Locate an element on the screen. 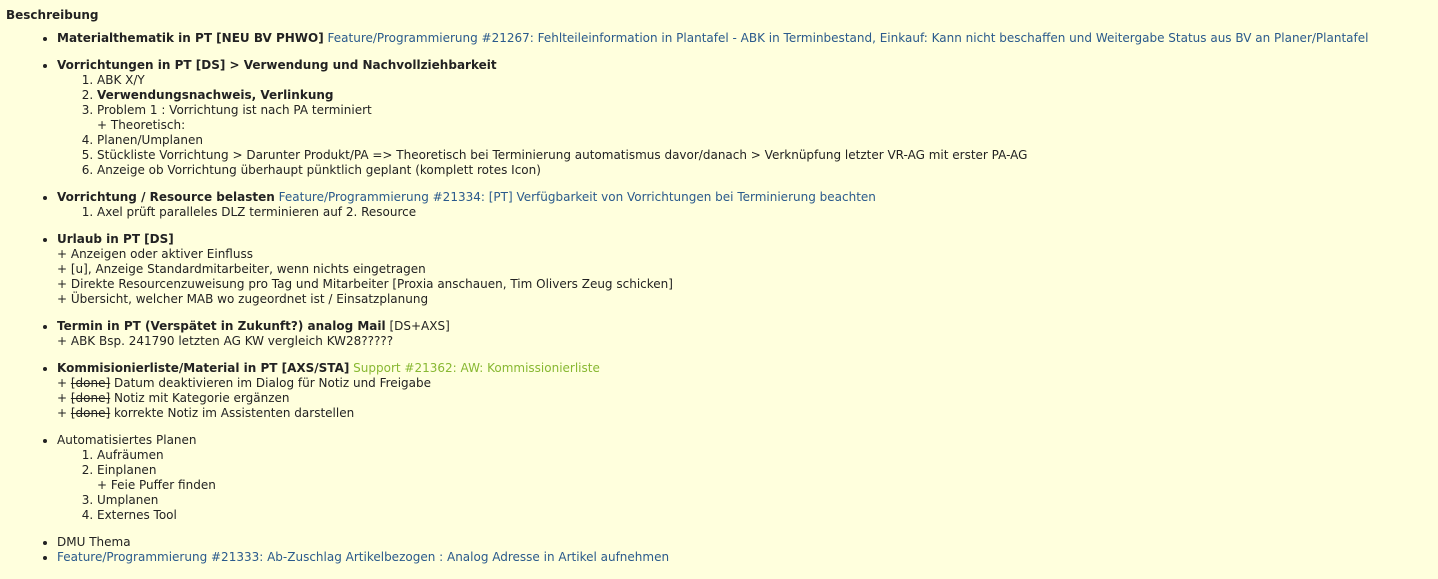  done-line: + [done] Notiz mit Kategorie ergänzen is located at coordinates (744, 398).